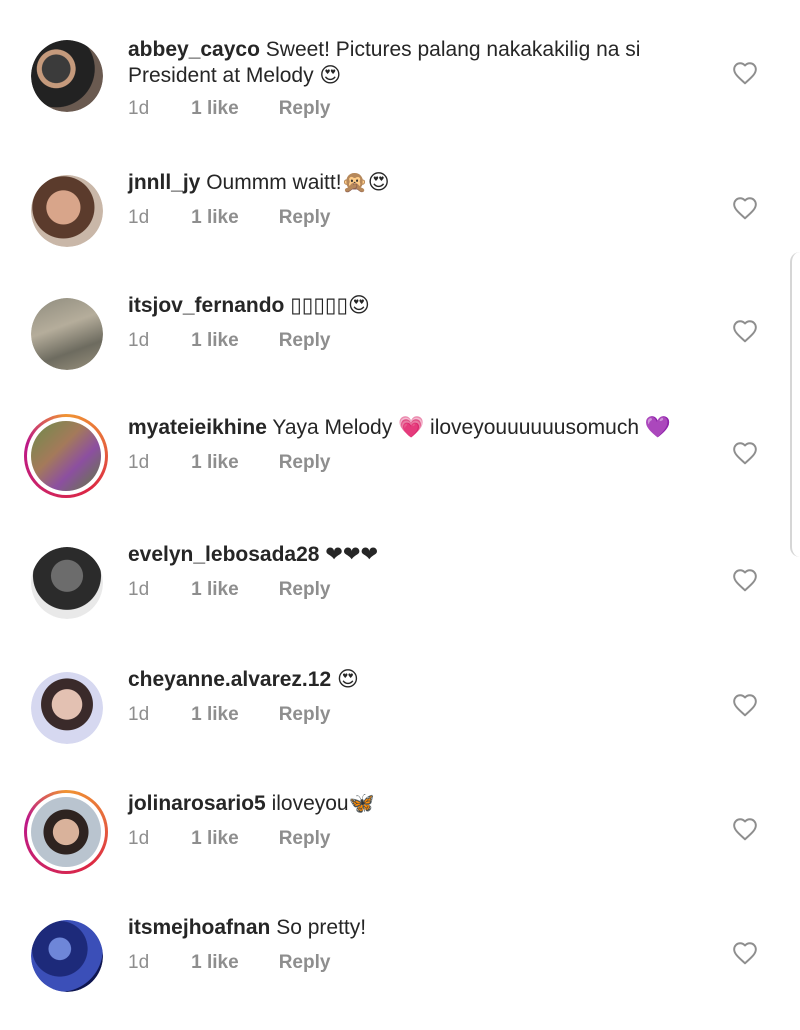  What do you see at coordinates (347, 679) in the screenshot?
I see `comment-body: 😍` at bounding box center [347, 679].